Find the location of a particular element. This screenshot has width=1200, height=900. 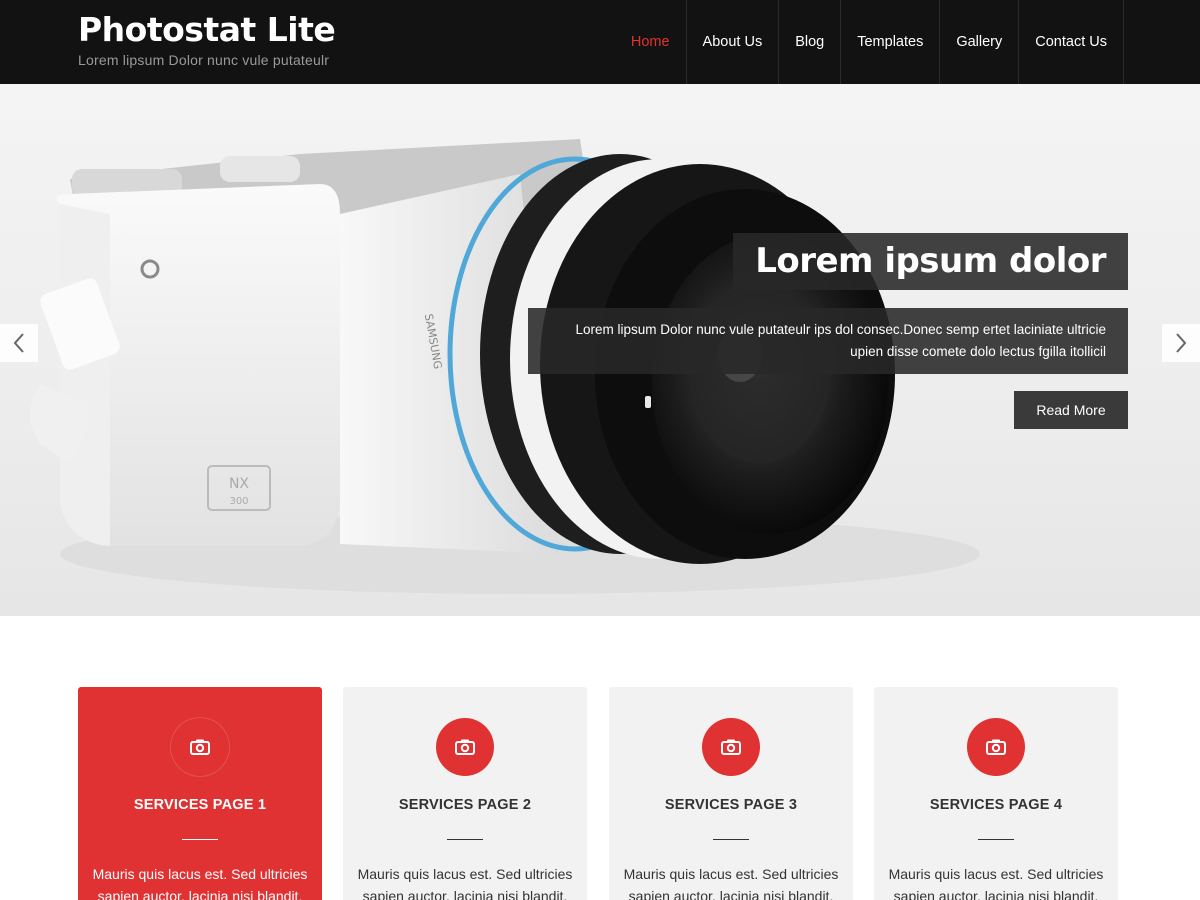

chevron-right-icon is located at coordinates (1181, 343).